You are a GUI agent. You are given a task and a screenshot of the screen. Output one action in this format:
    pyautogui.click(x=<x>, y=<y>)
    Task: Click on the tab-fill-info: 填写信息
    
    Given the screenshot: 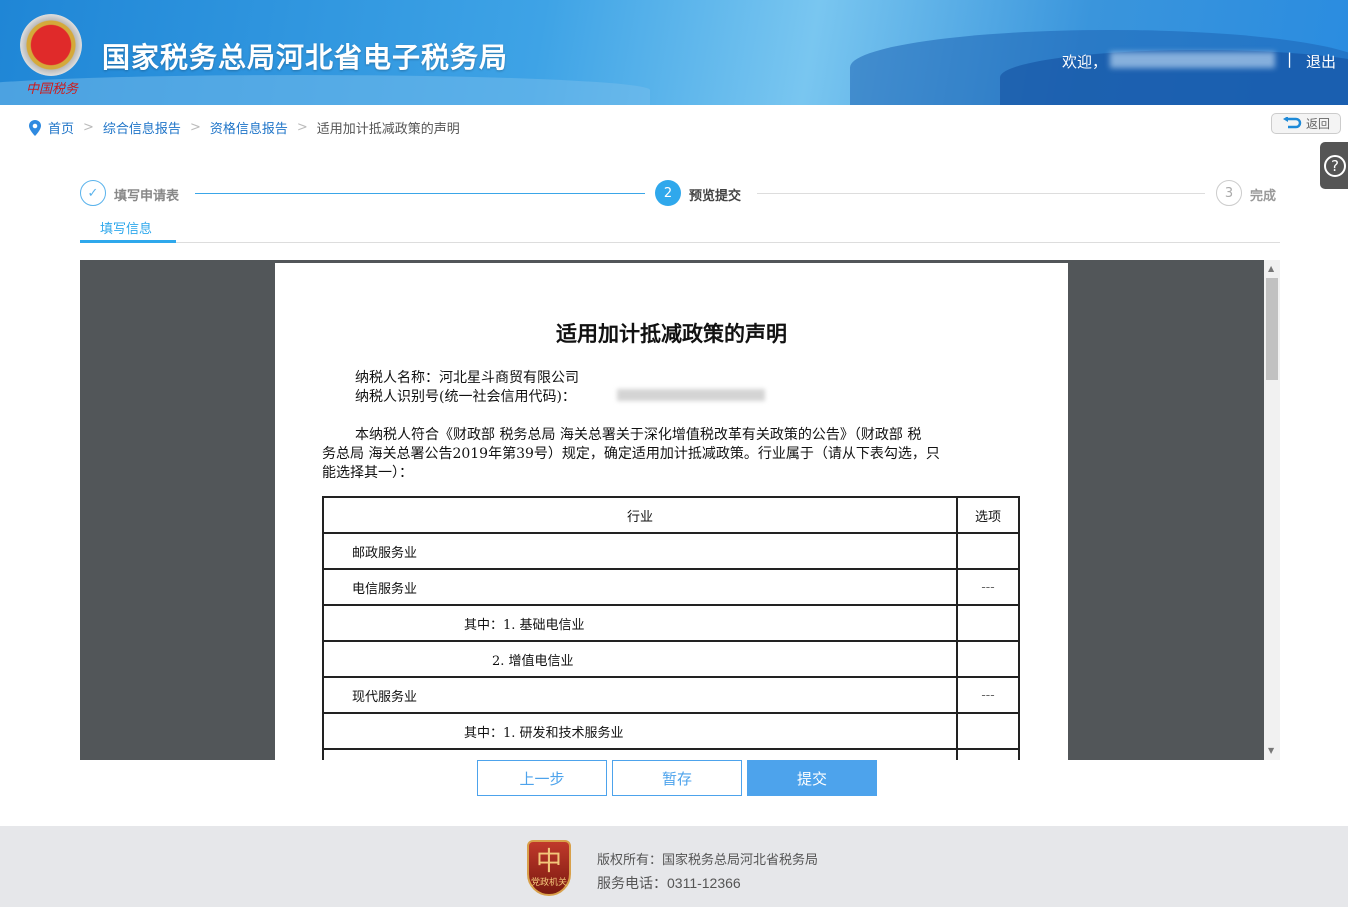 What is the action you would take?
    pyautogui.click(x=126, y=227)
    